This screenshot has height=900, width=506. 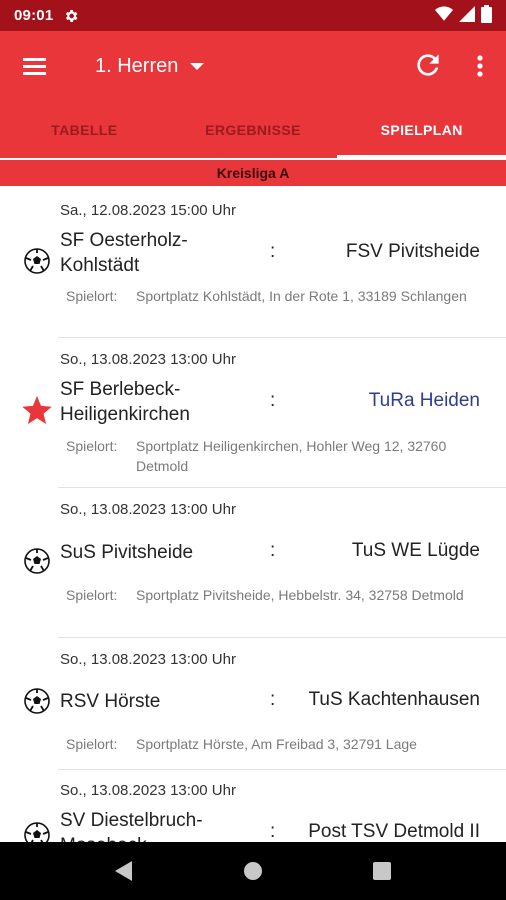 I want to click on away-team: FSV Pivitsheide, so click(x=412, y=251).